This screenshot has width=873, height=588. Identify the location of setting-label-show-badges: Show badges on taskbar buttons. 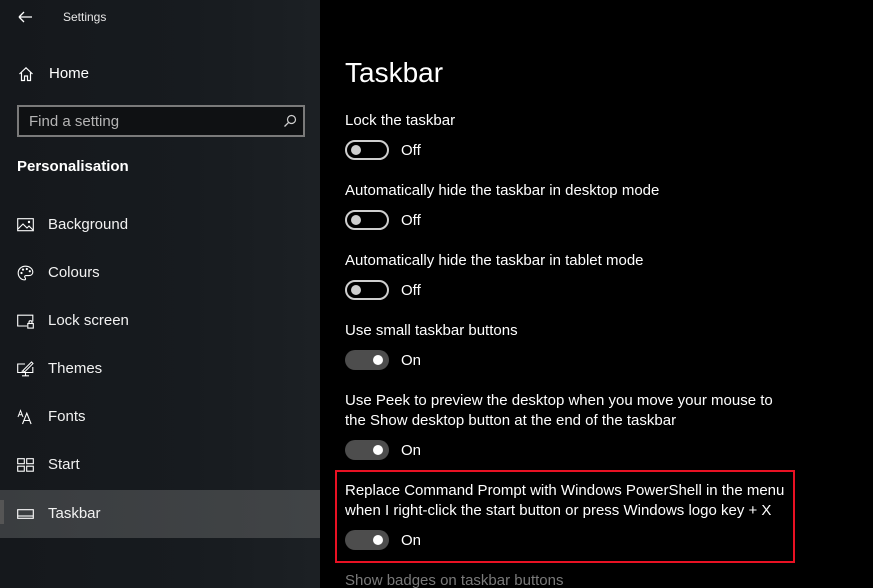
(454, 580).